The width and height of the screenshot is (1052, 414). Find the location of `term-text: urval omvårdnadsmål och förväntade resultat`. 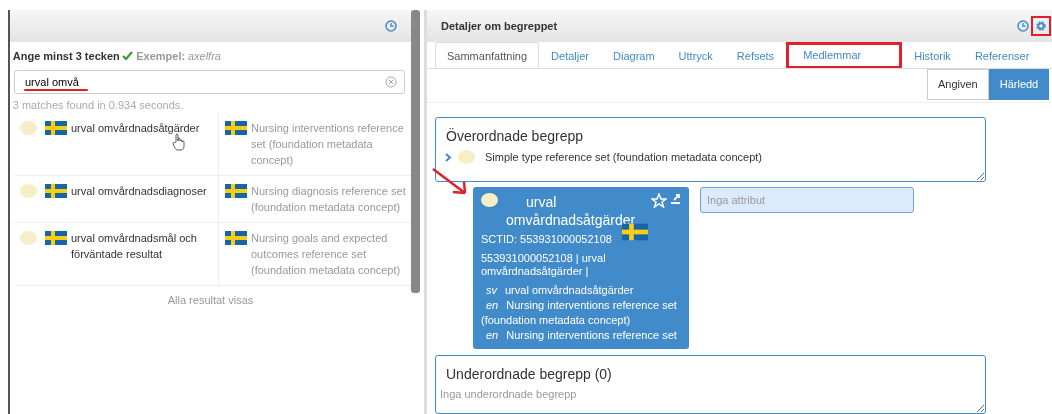

term-text: urval omvårdnadsmål och förväntade resultat is located at coordinates (141, 246).